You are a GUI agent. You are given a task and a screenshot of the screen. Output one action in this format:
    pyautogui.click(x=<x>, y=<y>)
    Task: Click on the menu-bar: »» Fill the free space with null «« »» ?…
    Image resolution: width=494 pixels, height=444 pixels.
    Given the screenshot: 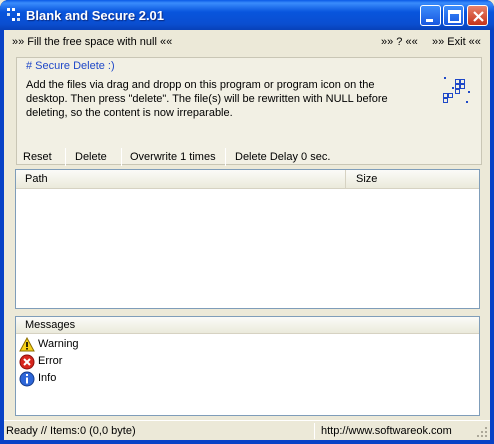 What is the action you would take?
    pyautogui.click(x=247, y=42)
    